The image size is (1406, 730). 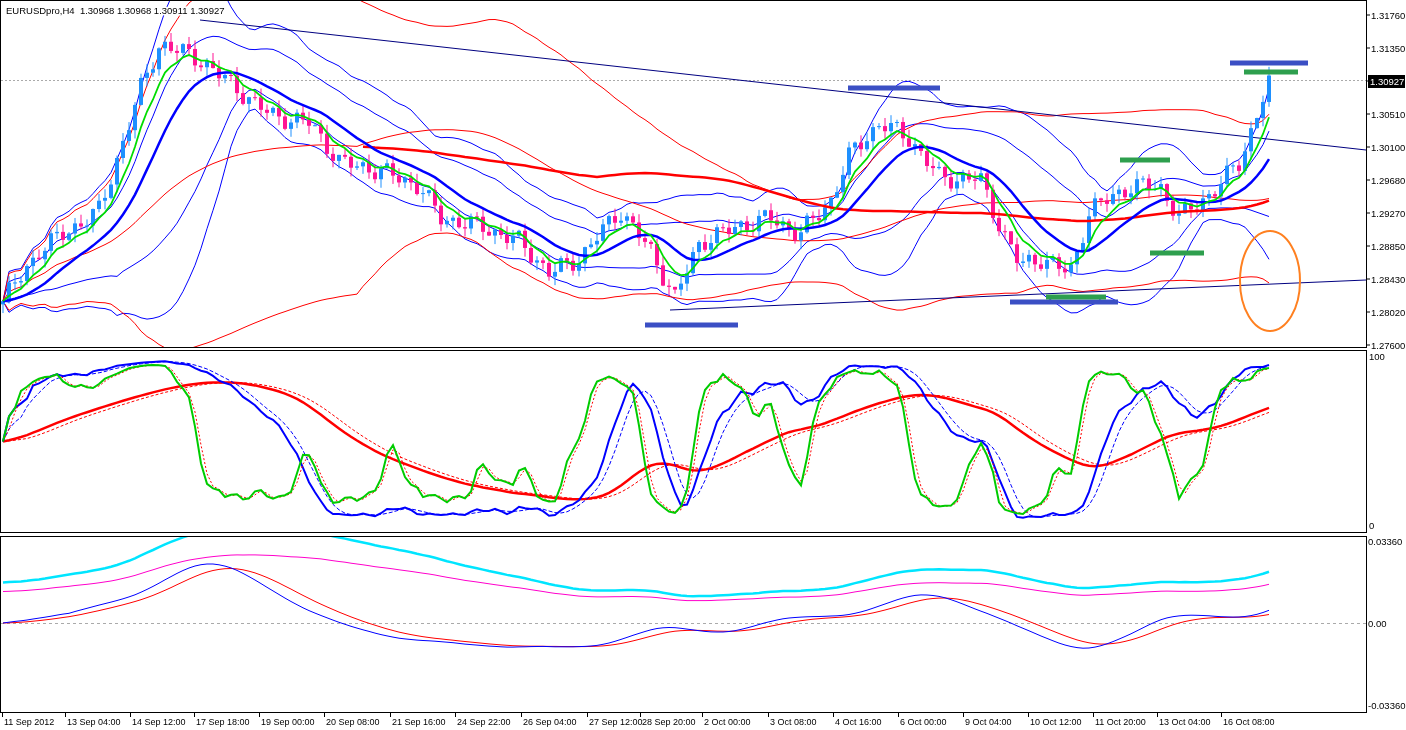 What do you see at coordinates (1388, 15) in the screenshot?
I see `axis-label: 1.31760` at bounding box center [1388, 15].